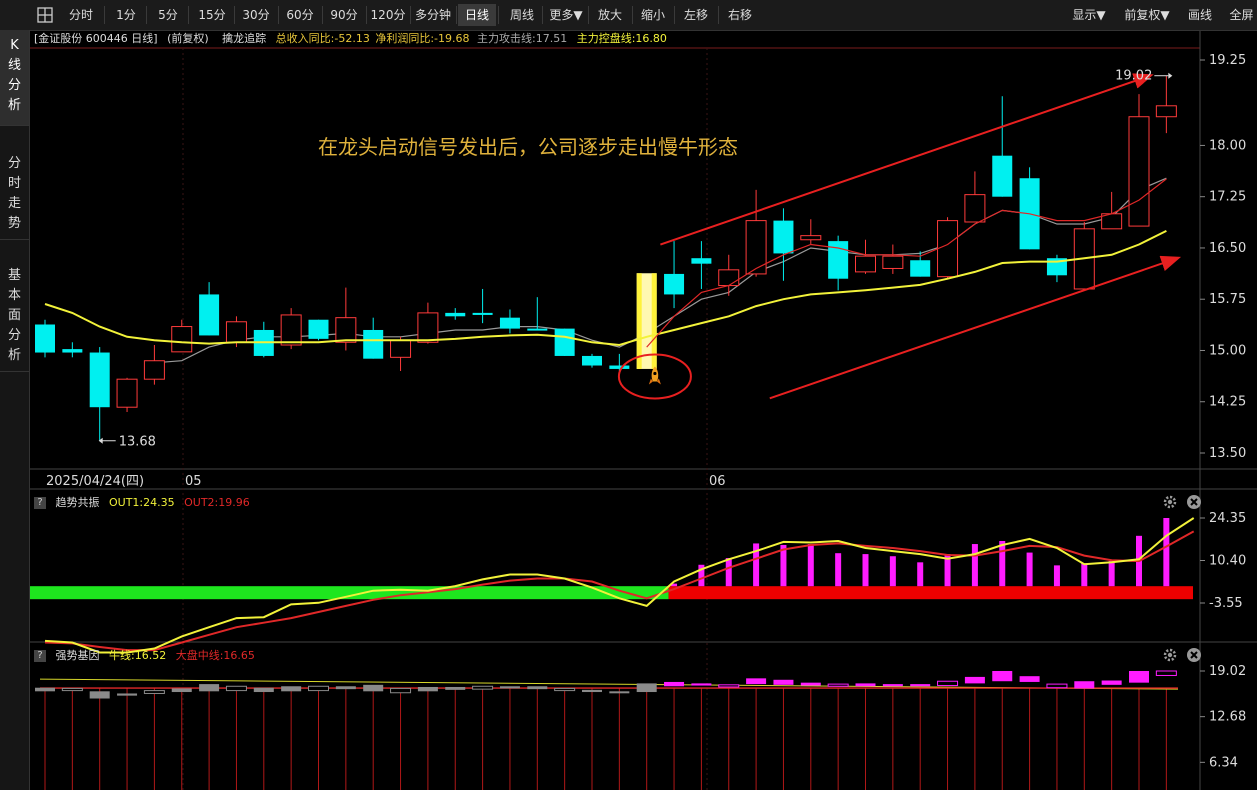 This screenshot has width=1257, height=790. I want to click on price-tick-label: 17.25, so click(1227, 197).